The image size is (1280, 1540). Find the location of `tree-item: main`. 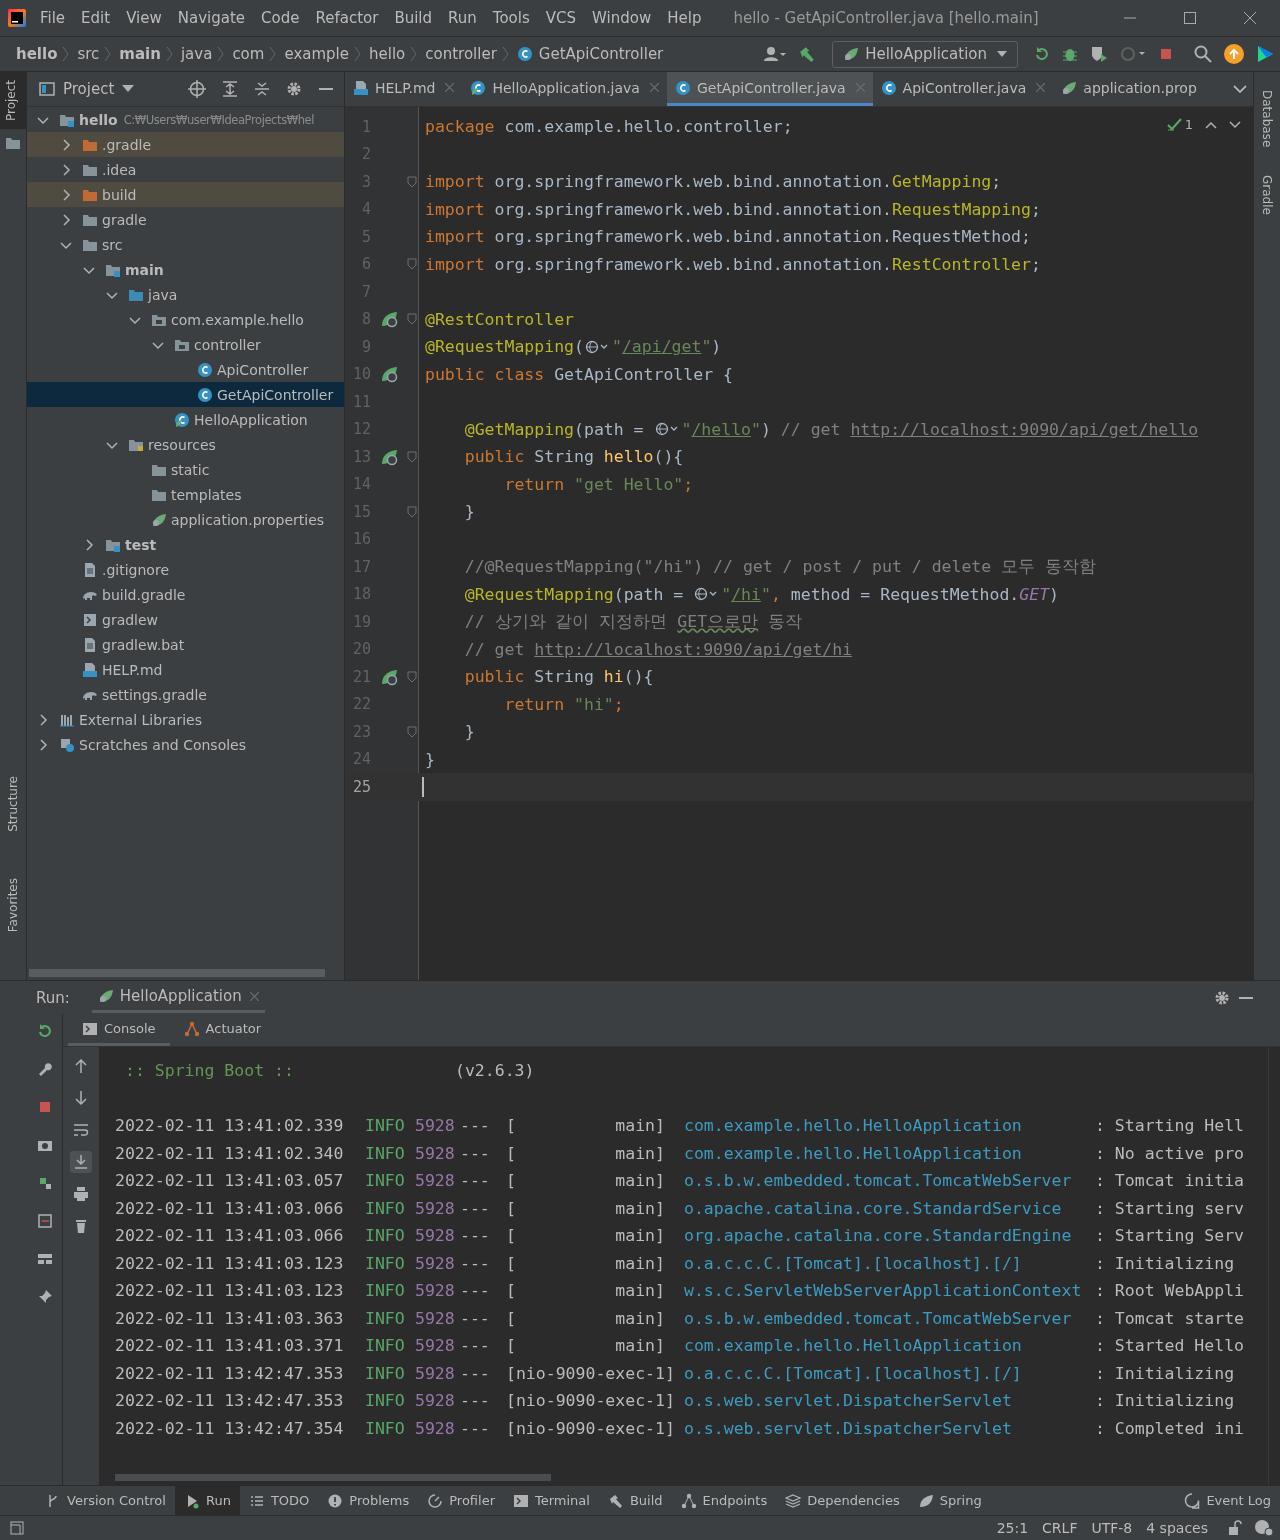

tree-item: main is located at coordinates (185, 269).